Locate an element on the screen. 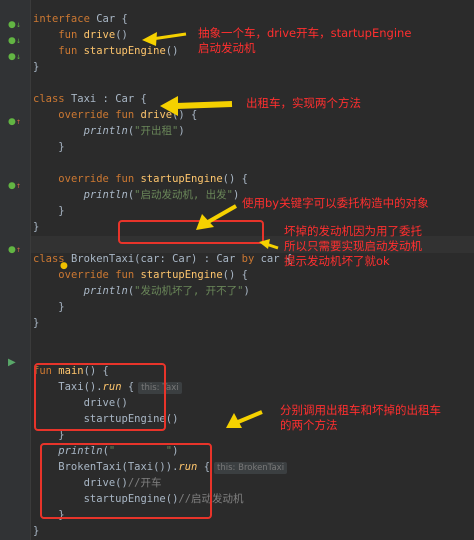 The image size is (474, 540). annotation-main: 分别调用出租车和坏掉的出租车 的两个方法 is located at coordinates (360, 418).